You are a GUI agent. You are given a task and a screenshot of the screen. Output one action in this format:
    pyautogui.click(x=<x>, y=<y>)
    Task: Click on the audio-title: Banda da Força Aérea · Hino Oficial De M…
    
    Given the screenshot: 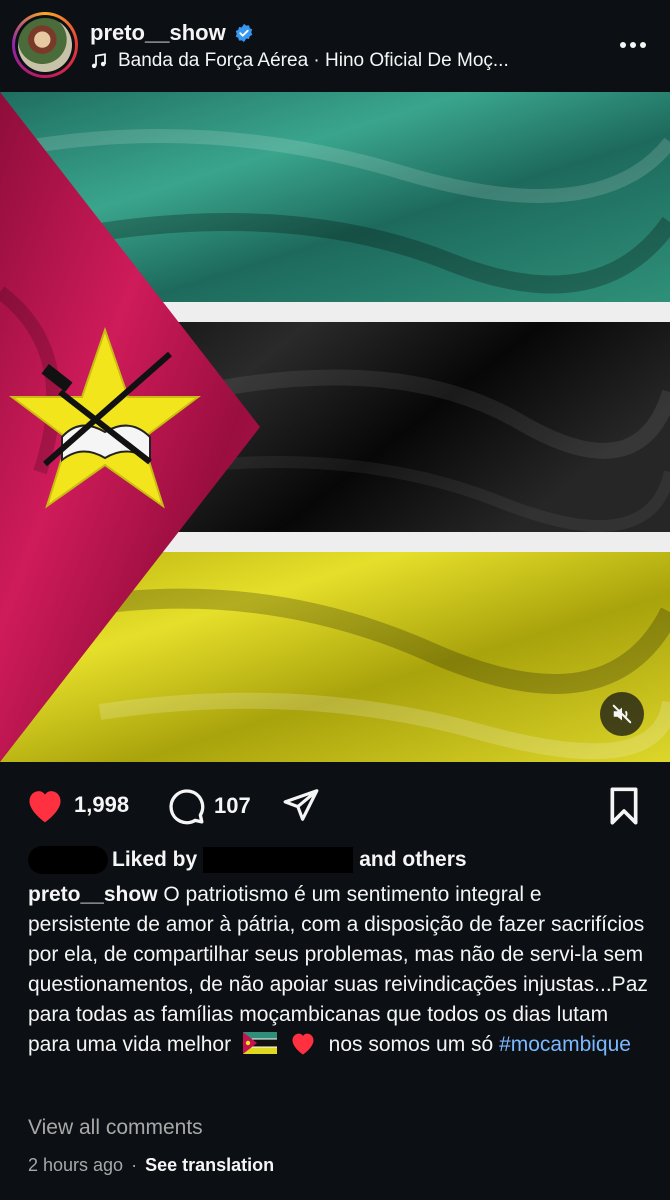 What is the action you would take?
    pyautogui.click(x=313, y=60)
    